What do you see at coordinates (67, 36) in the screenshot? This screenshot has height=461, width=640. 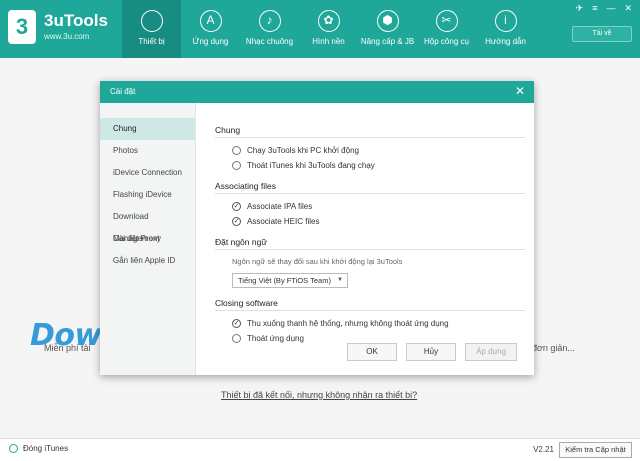 I see `app-site: www.3u.com` at bounding box center [67, 36].